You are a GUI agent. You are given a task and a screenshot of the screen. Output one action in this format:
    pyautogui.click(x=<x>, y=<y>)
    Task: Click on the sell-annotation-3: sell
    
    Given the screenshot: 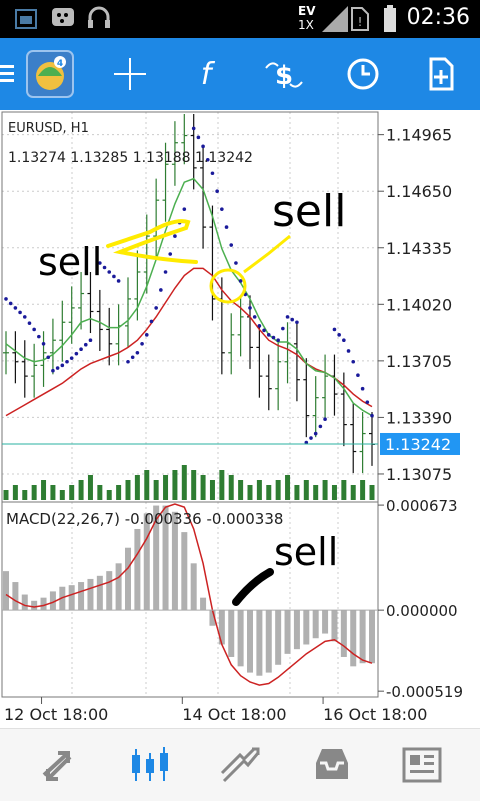 What is the action you would take?
    pyautogui.click(x=306, y=552)
    